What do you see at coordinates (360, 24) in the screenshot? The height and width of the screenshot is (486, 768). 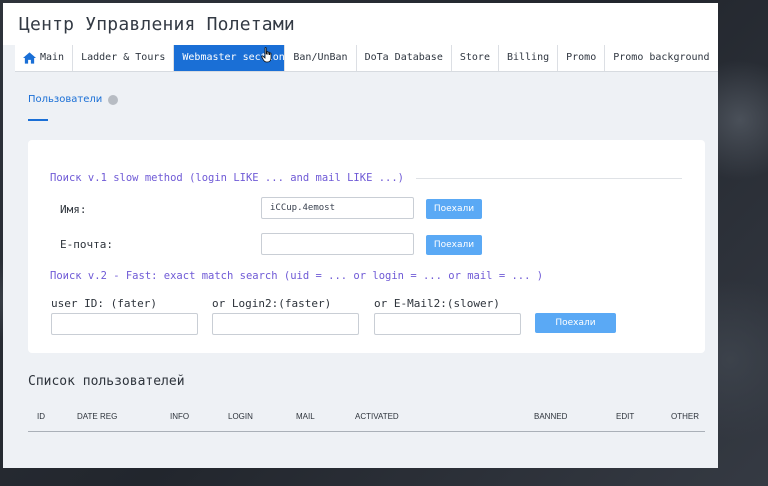 I see `app-header: Центр Управления Полетами` at bounding box center [360, 24].